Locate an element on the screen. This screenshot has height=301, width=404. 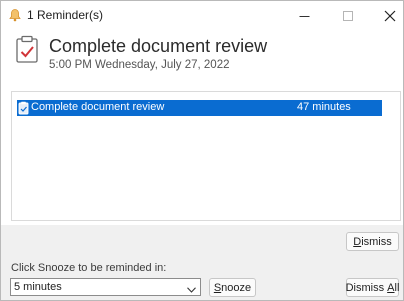
list-item-due-in: 47 minutes is located at coordinates (324, 107).